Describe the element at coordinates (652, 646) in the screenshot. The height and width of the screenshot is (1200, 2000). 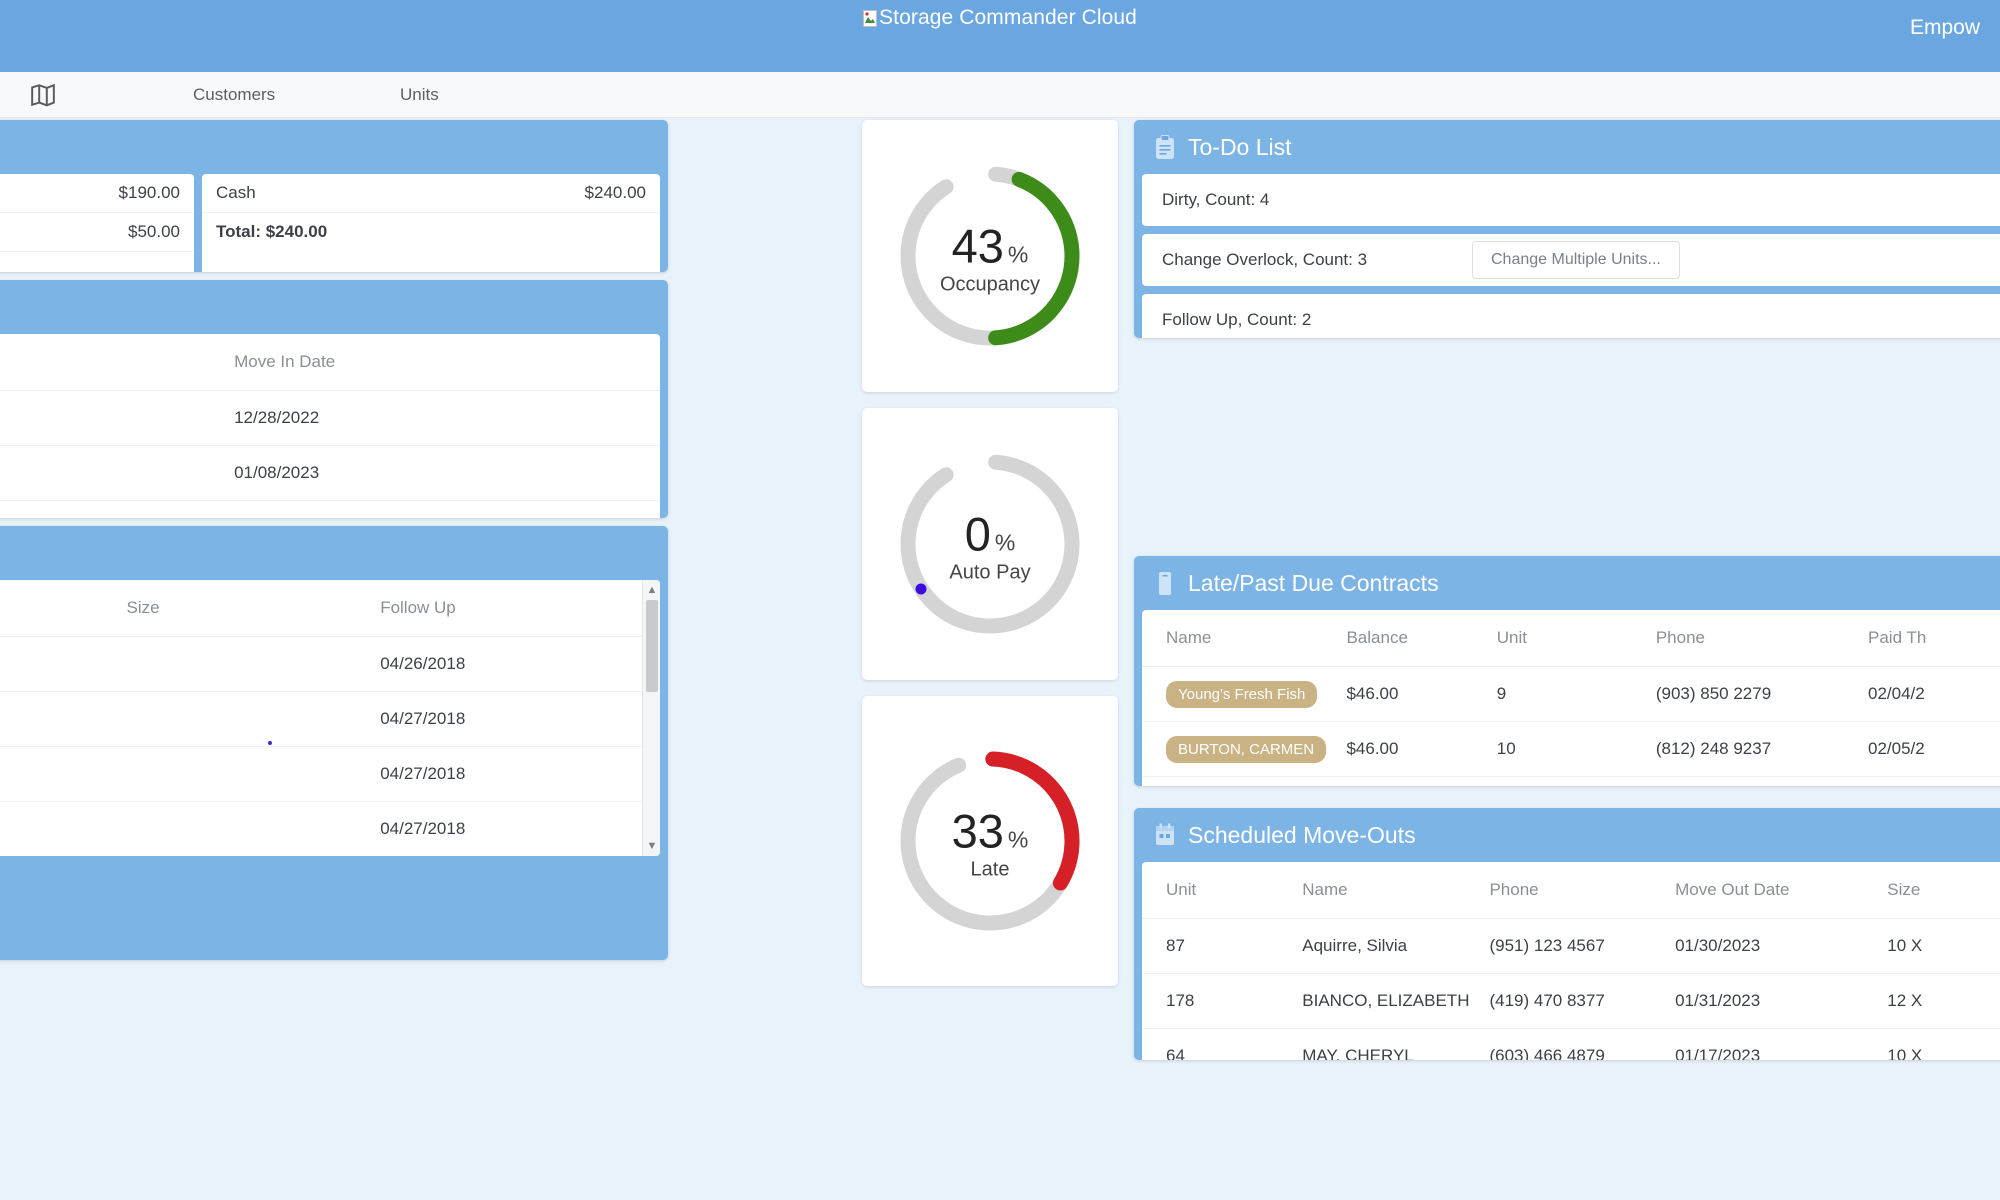
I see `scrollbar-thumb` at that location.